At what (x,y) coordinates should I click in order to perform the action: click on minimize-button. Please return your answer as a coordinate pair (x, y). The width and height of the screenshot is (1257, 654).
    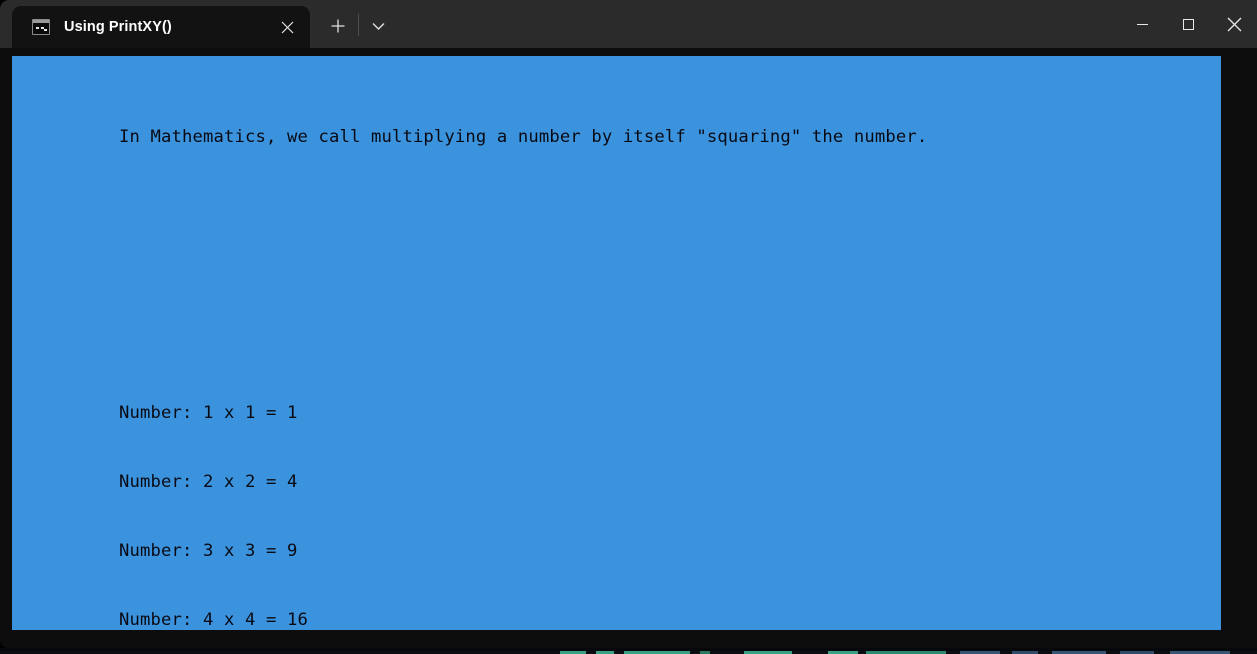
    Looking at the image, I should click on (1142, 24).